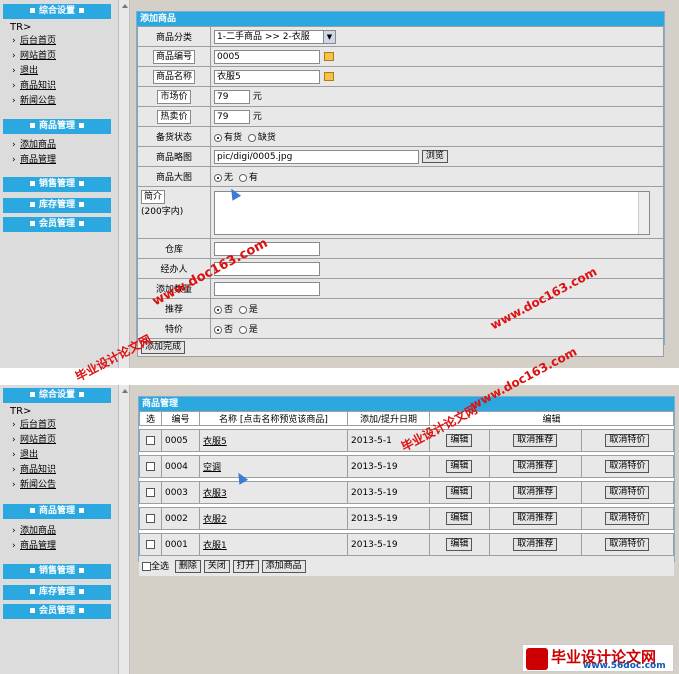  Describe the element at coordinates (242, 177) in the screenshot. I see `radio-has-image` at that location.